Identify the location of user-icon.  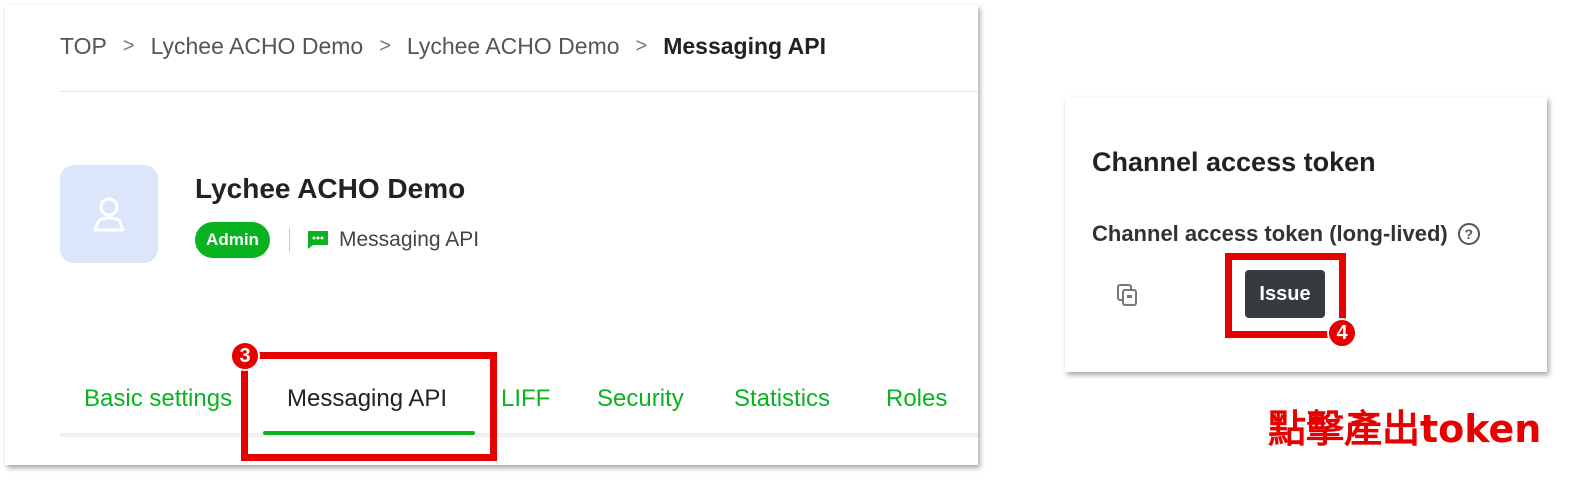
(109, 214).